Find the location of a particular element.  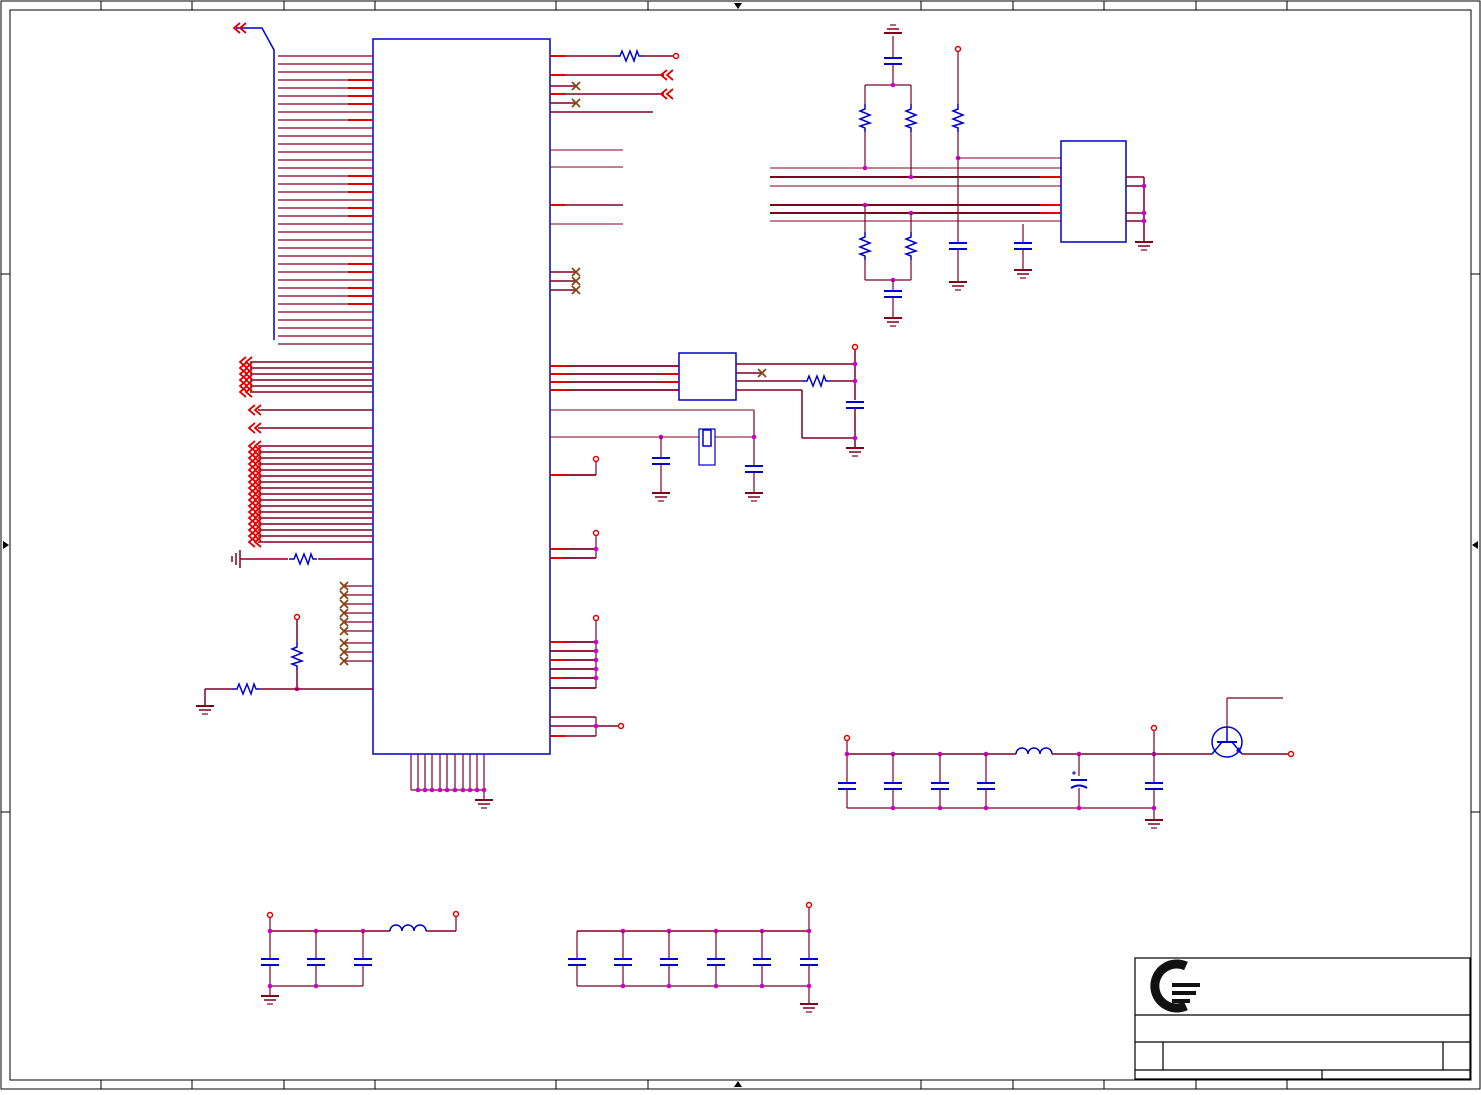

left-no-connect-pins is located at coordinates (356, 623).